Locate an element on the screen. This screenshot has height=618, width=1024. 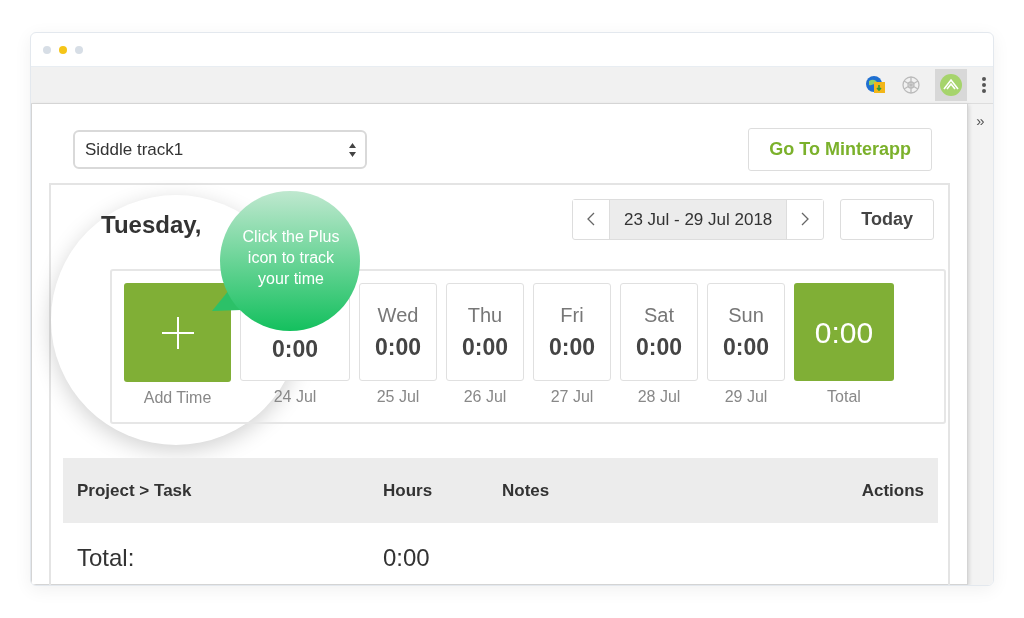
project-select: Siddle track1 is located at coordinates (220, 149).